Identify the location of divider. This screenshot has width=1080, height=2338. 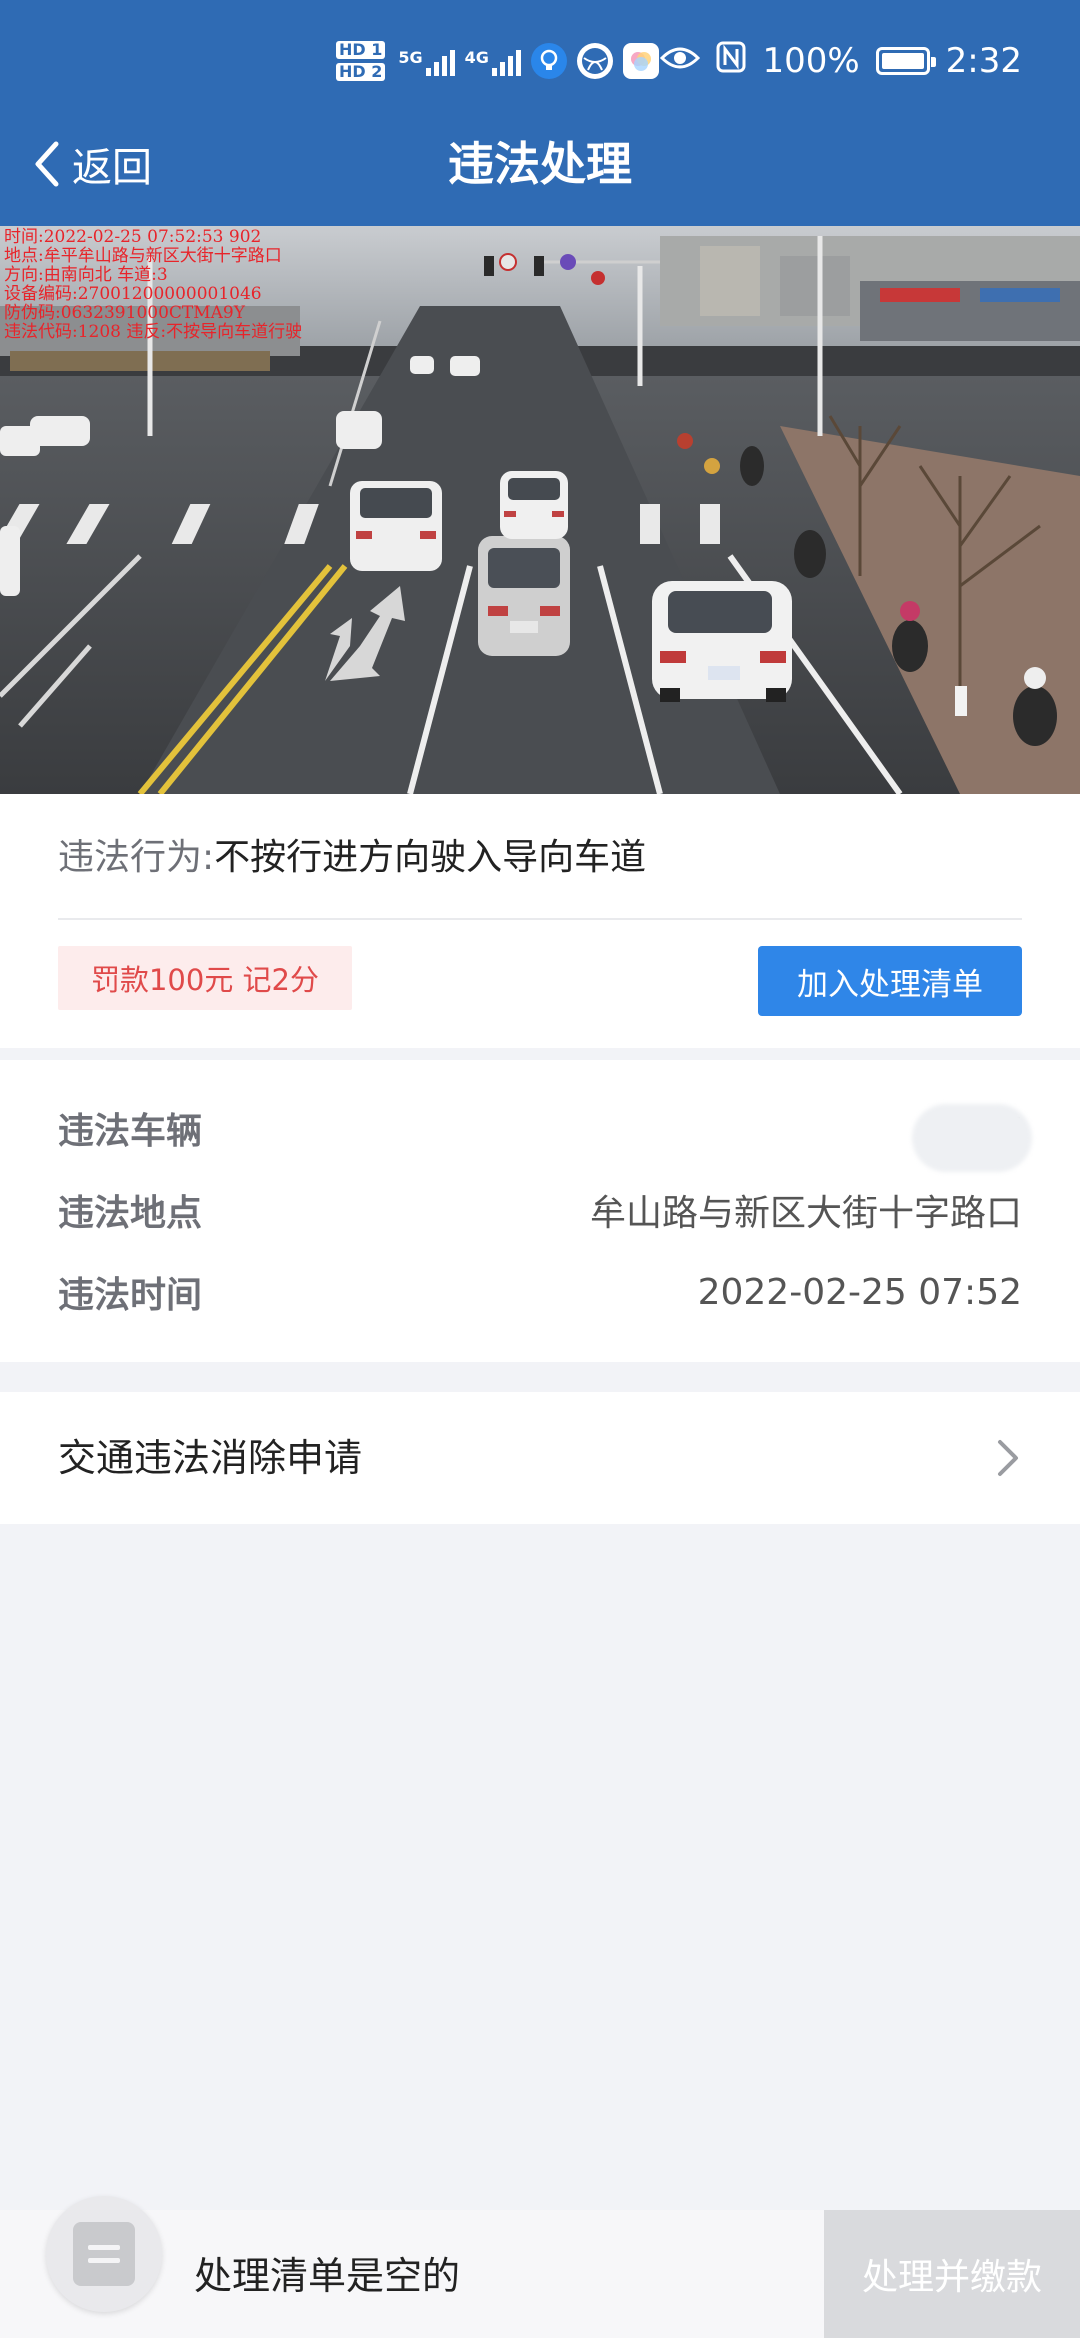
(540, 919).